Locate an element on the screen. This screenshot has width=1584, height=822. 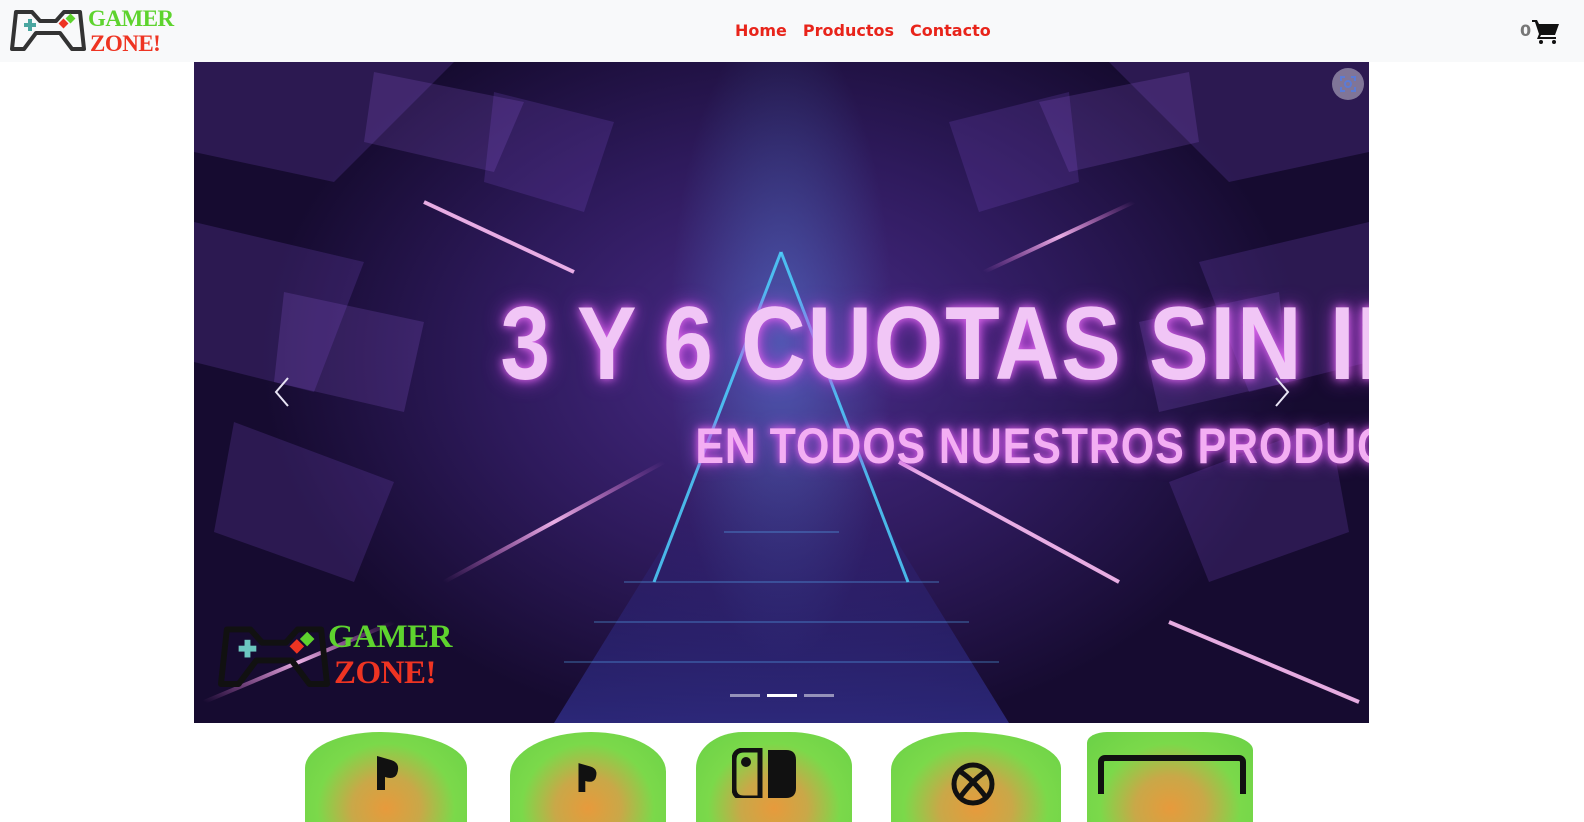
brand-word-gamer: GAMER is located at coordinates (131, 18).